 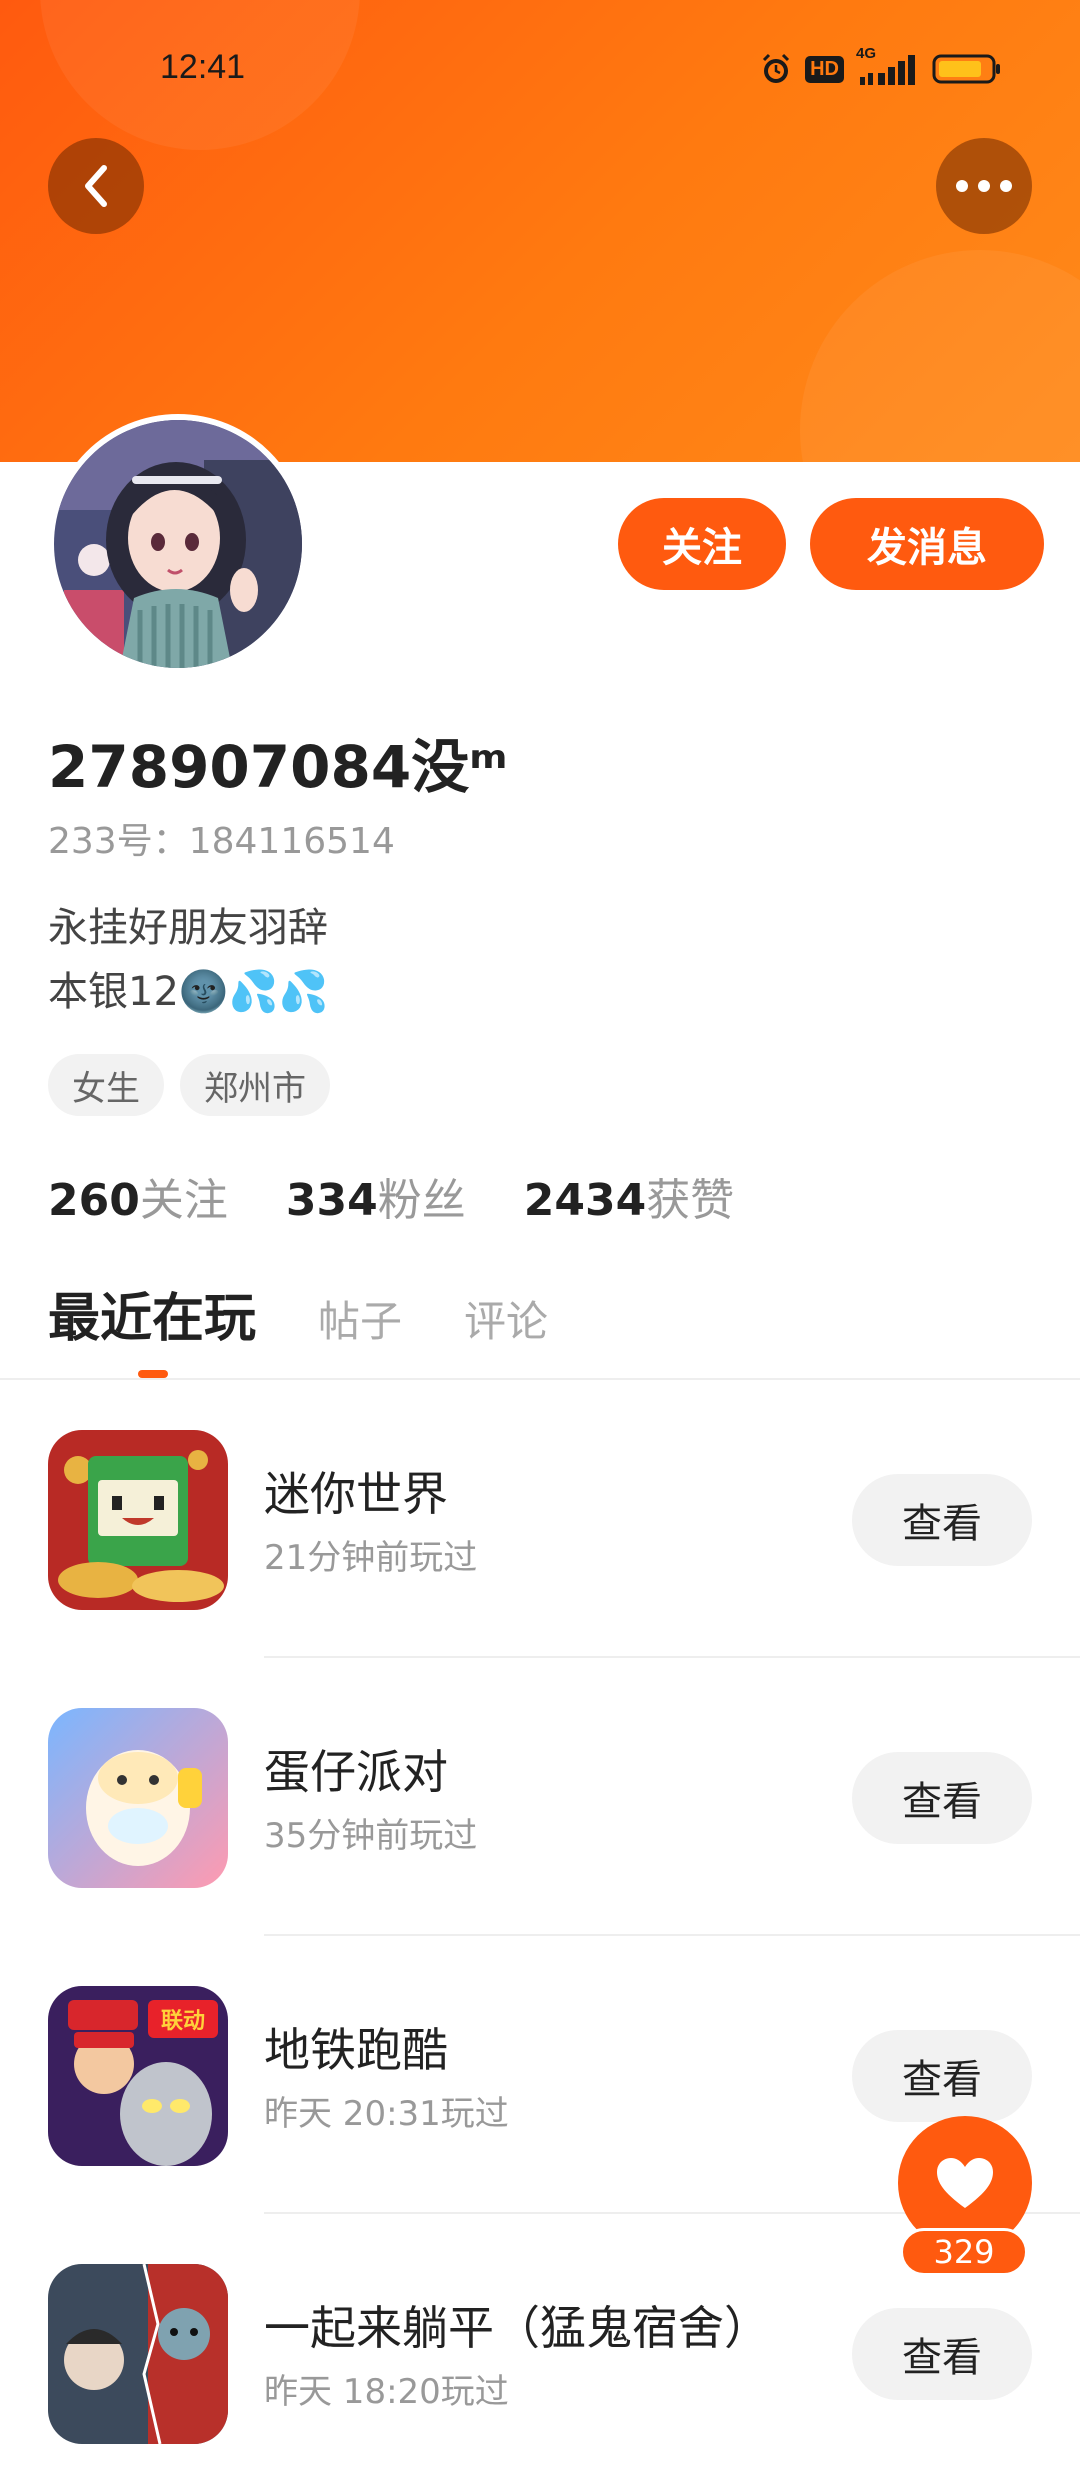 I want to click on hd-badge: HD, so click(x=824, y=69).